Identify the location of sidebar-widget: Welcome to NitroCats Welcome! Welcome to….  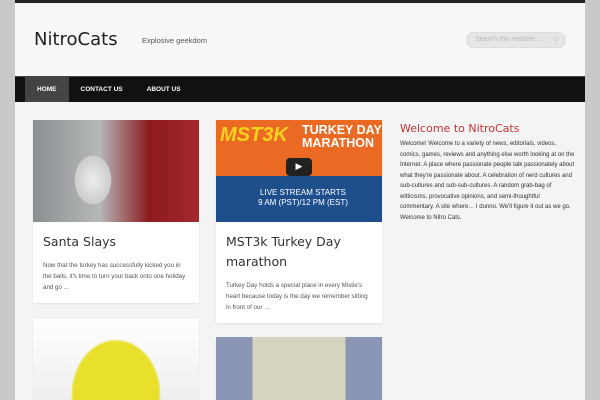
(487, 172).